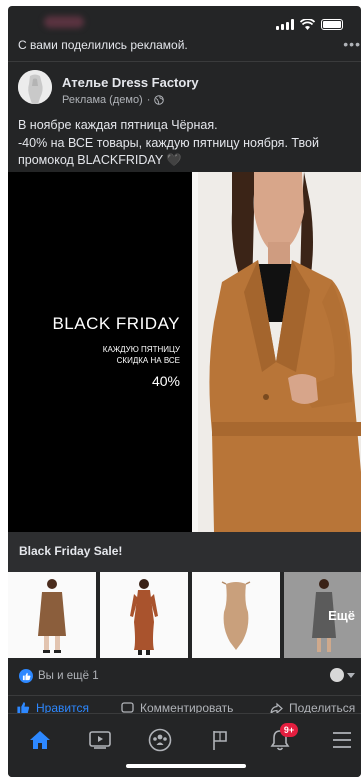 This screenshot has height=779, width=363. I want to click on sponsored-line: Реклама (демо) ·, so click(113, 100).